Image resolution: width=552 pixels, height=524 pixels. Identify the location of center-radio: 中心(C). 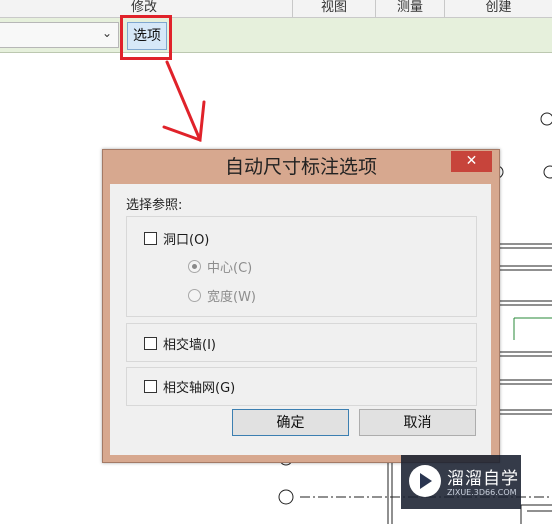
(220, 266).